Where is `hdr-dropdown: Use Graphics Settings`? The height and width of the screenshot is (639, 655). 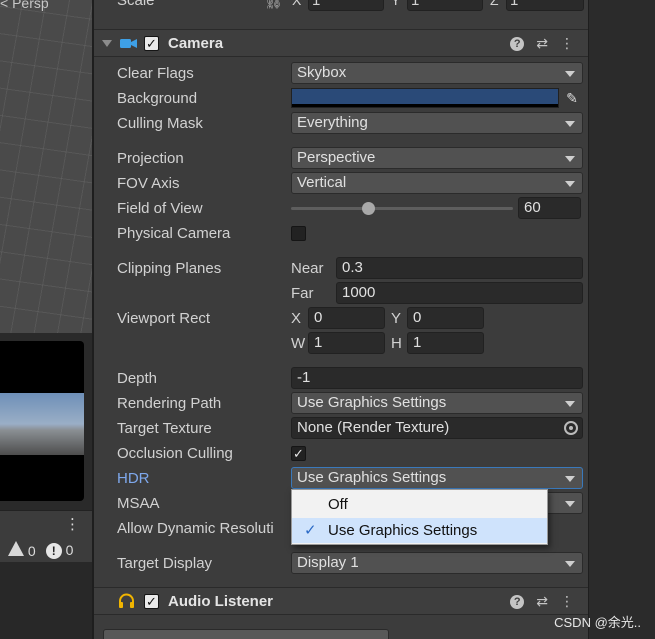 hdr-dropdown: Use Graphics Settings is located at coordinates (437, 478).